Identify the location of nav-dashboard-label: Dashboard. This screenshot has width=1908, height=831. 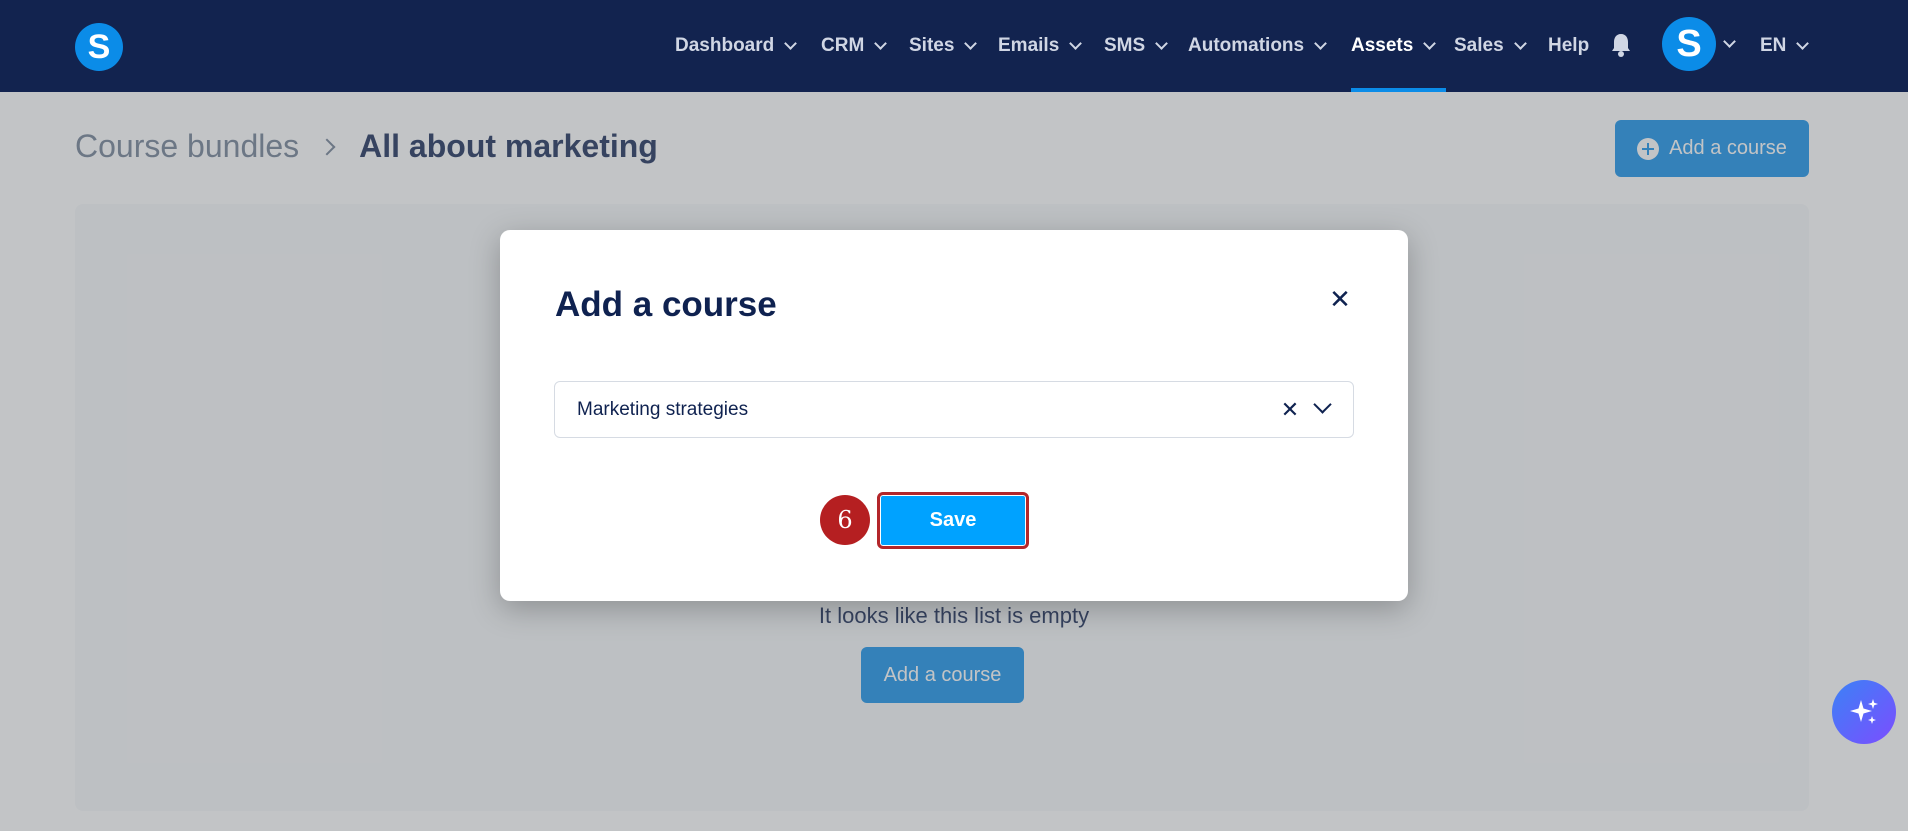
(725, 45).